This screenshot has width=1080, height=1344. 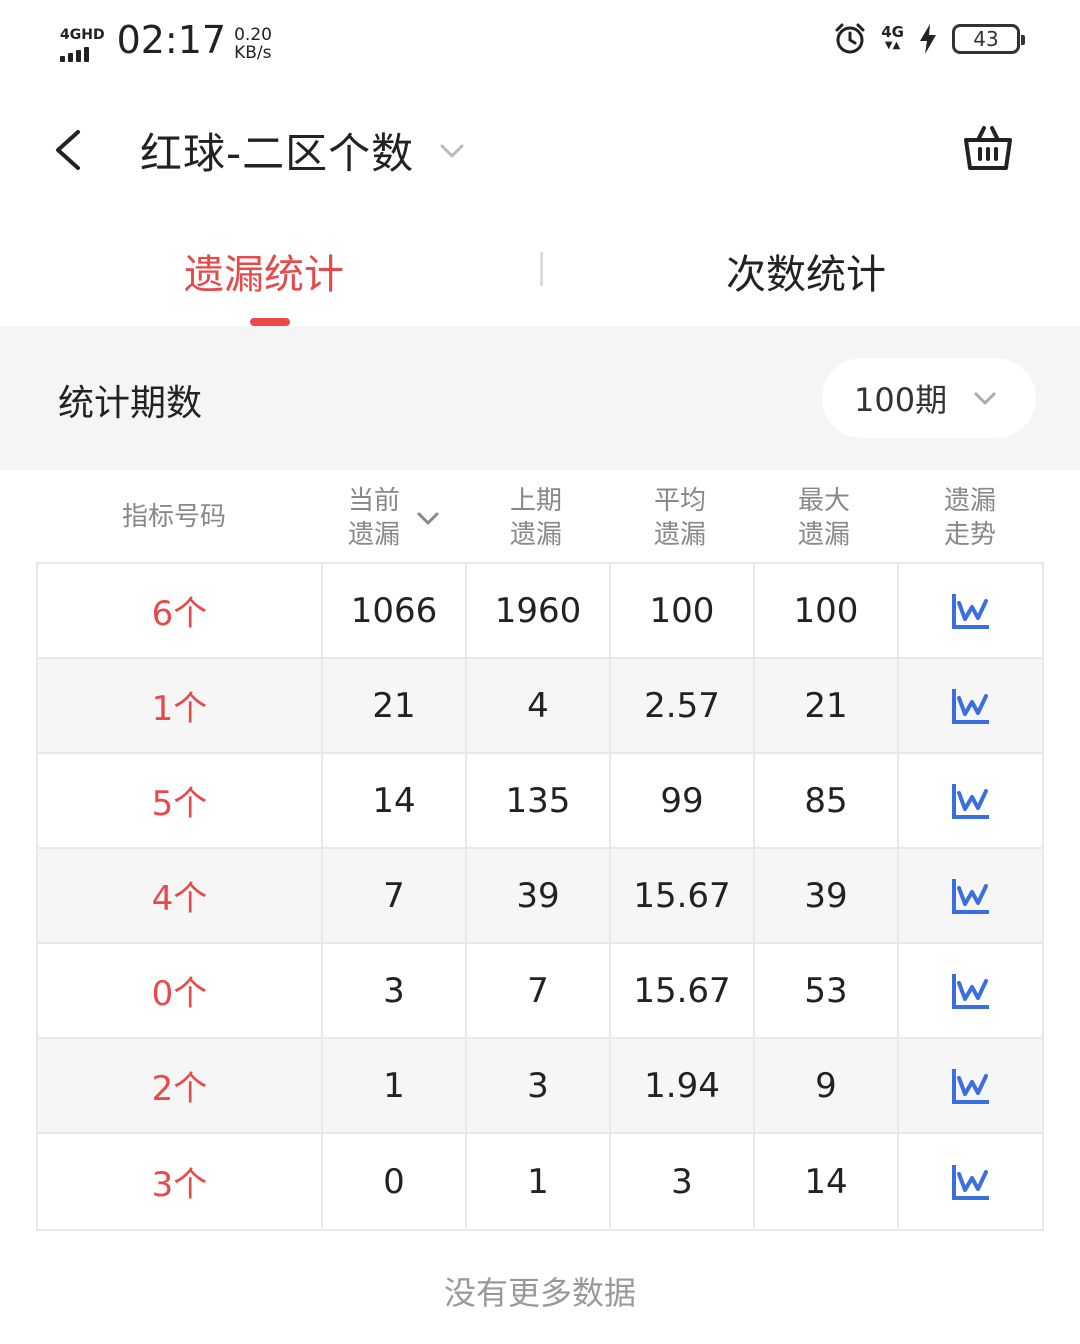 I want to click on indicator-cell: 0个, so click(x=180, y=990).